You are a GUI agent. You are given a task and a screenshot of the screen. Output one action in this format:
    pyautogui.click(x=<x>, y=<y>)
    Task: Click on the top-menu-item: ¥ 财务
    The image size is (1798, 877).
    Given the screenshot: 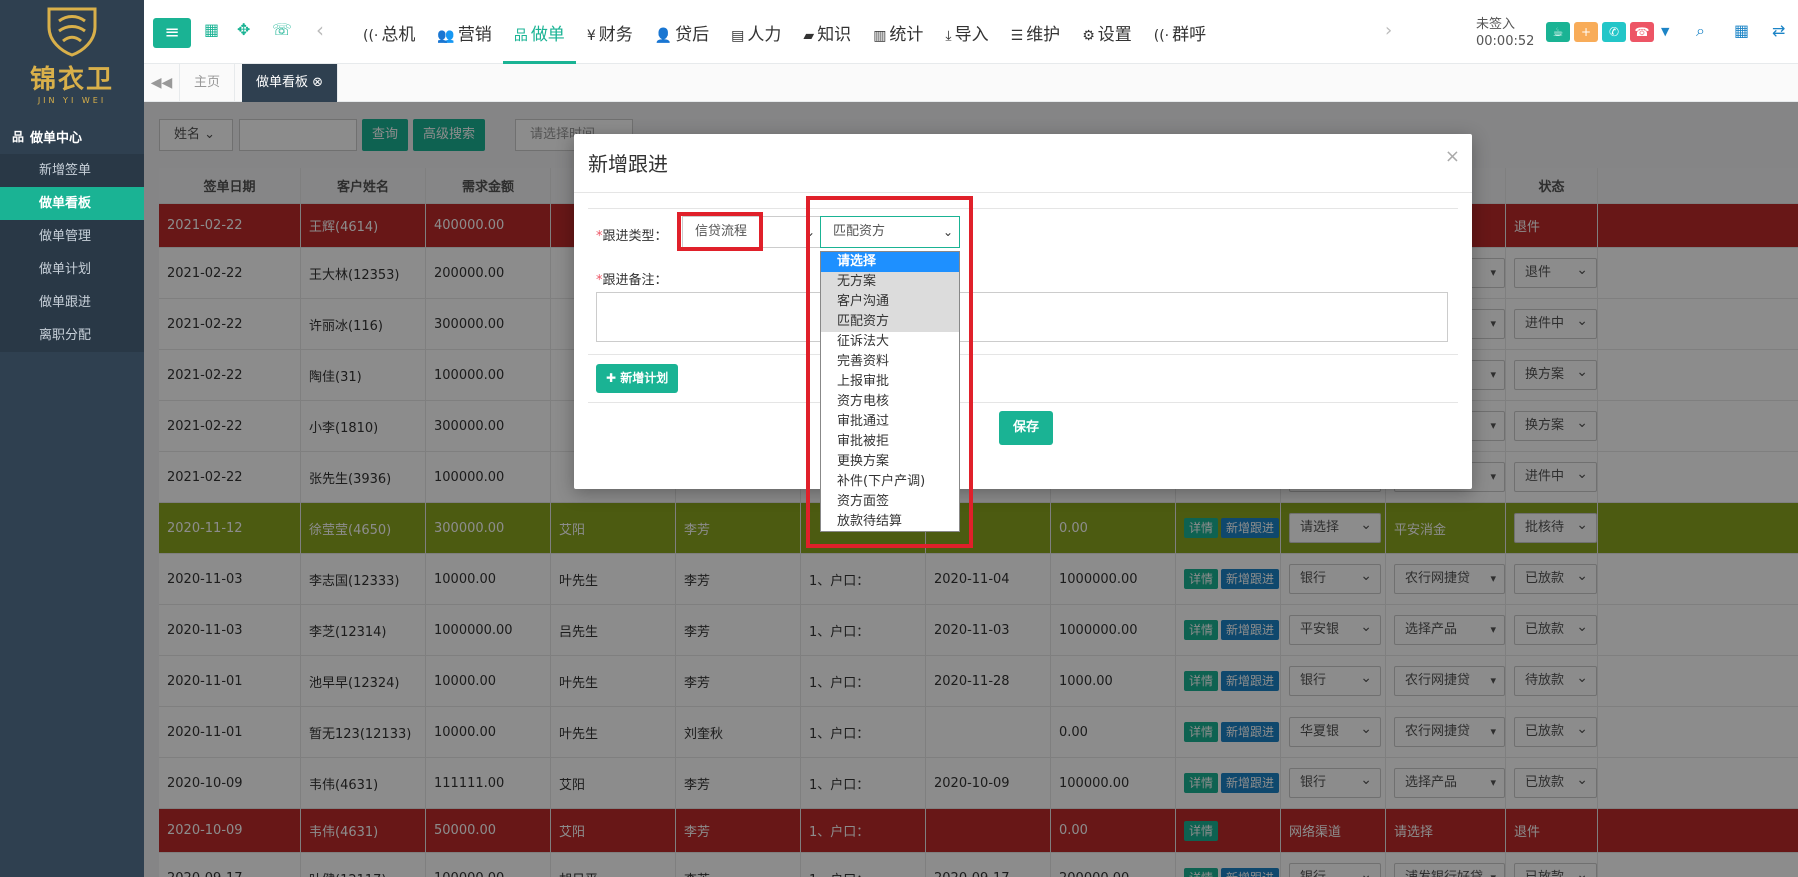 What is the action you would take?
    pyautogui.click(x=610, y=32)
    